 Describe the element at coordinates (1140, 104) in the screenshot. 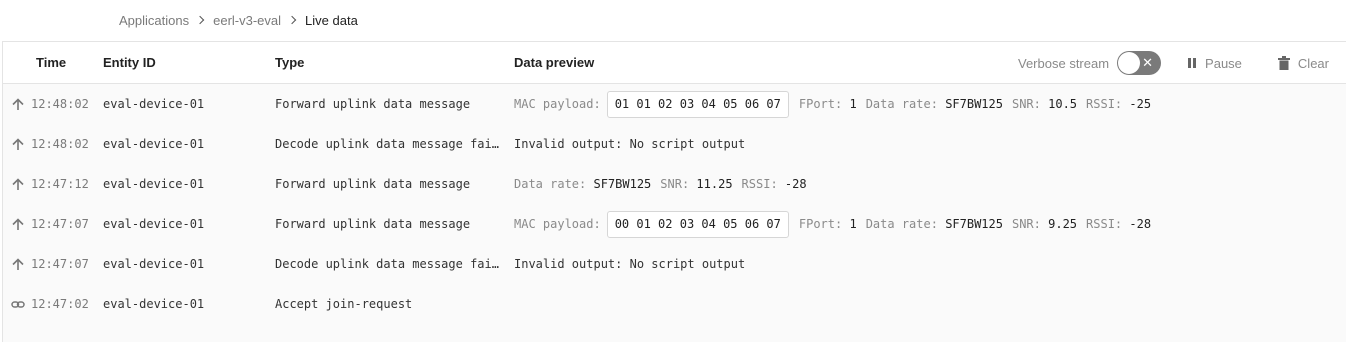

I see `rssi-value: -25` at that location.